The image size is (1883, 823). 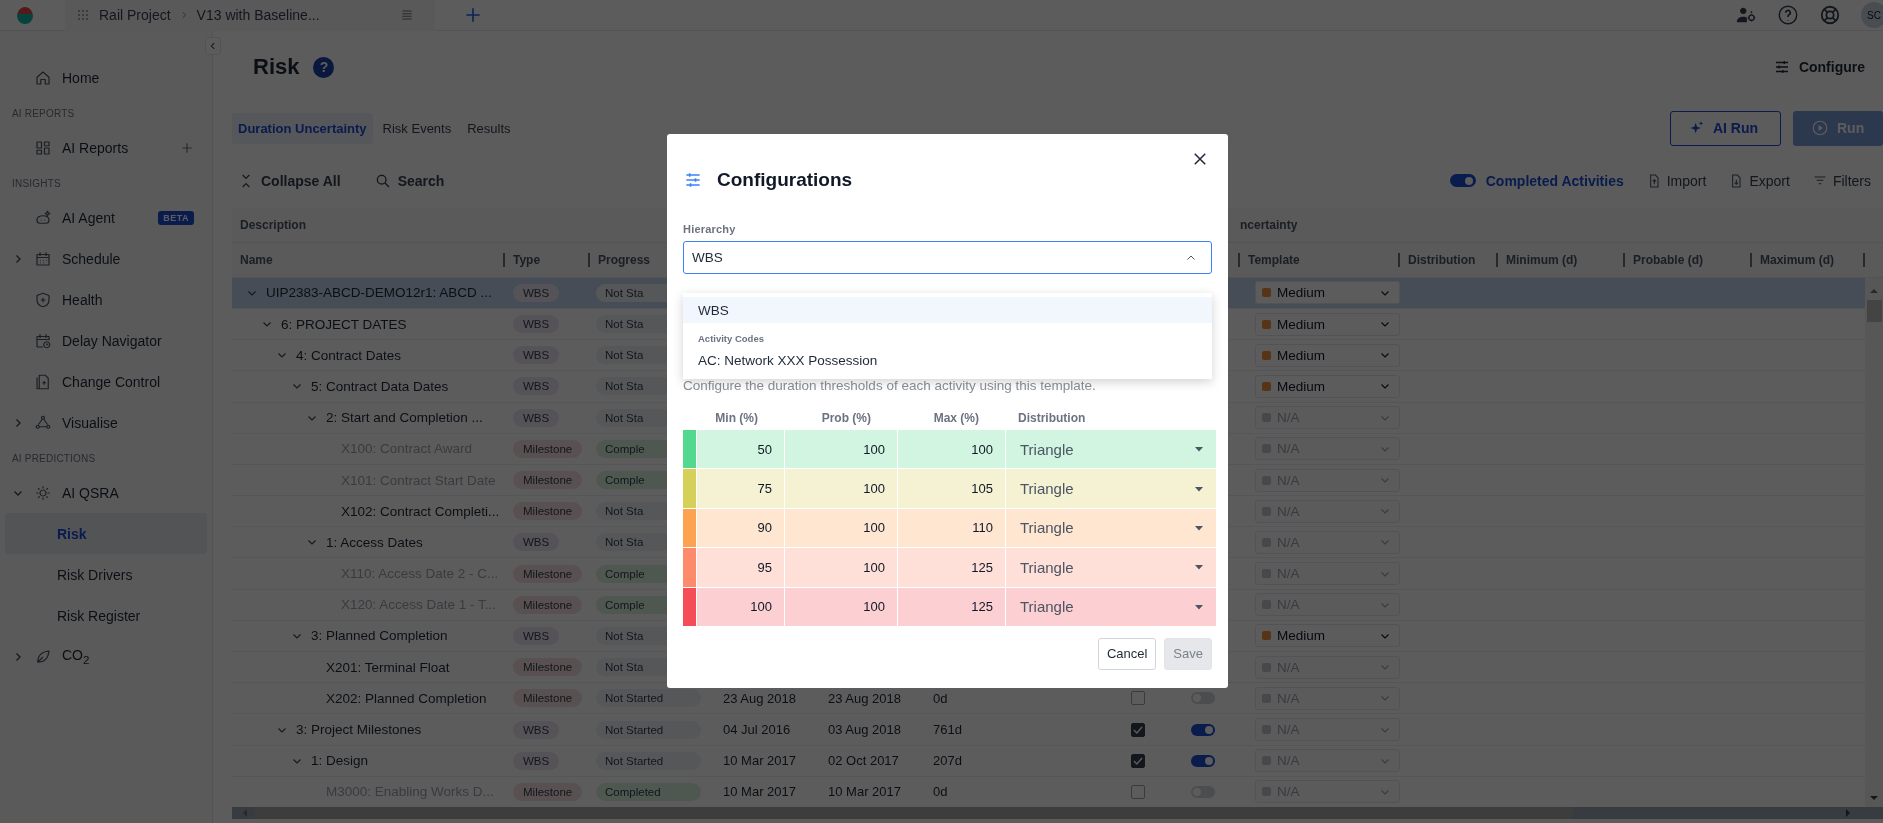 I want to click on collapse-sidebar-button, so click(x=213, y=46).